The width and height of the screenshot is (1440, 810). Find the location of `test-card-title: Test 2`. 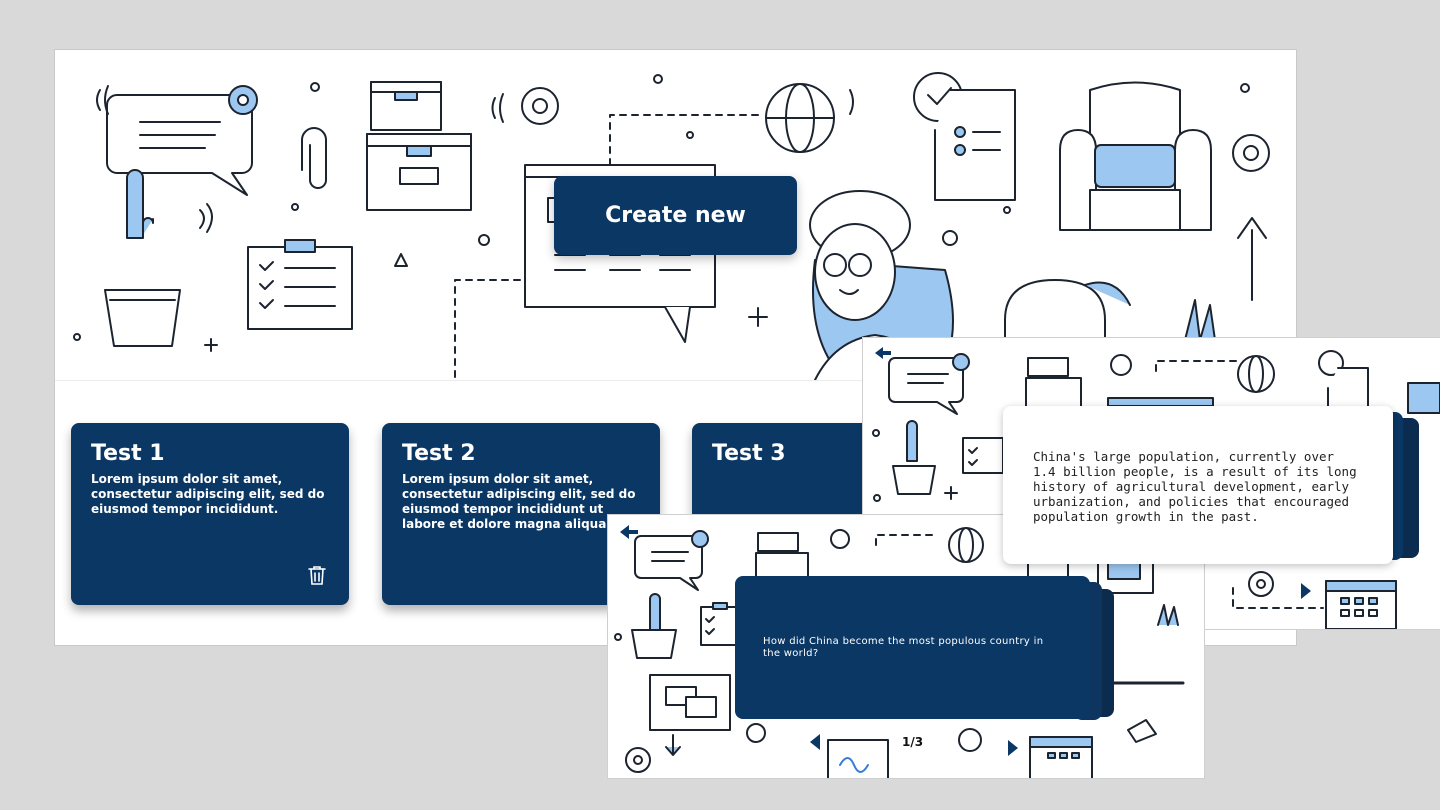

test-card-title: Test 2 is located at coordinates (439, 453).